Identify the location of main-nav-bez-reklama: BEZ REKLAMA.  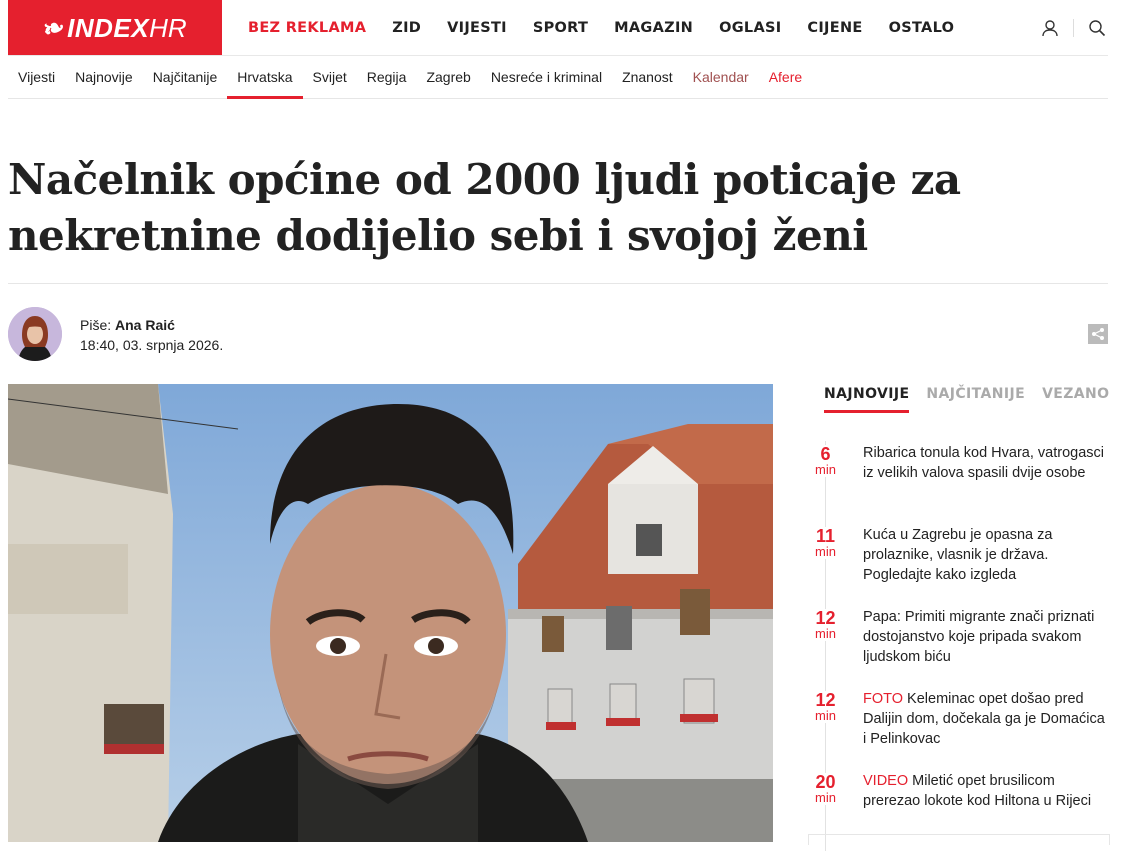
(307, 28).